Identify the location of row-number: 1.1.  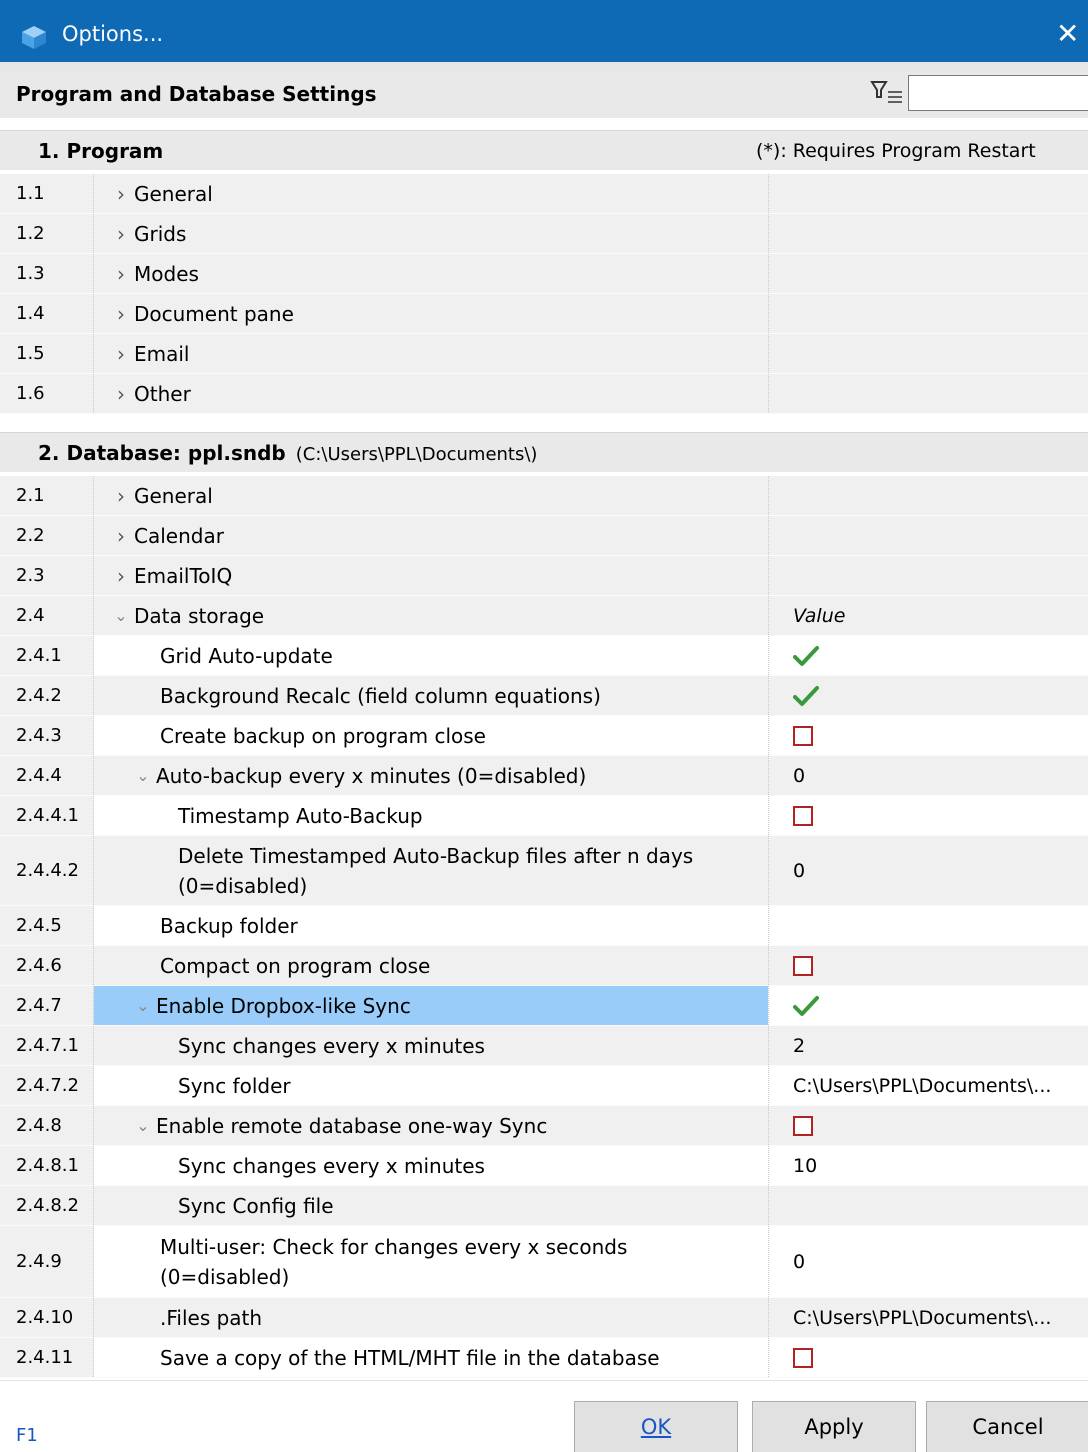
(47, 193).